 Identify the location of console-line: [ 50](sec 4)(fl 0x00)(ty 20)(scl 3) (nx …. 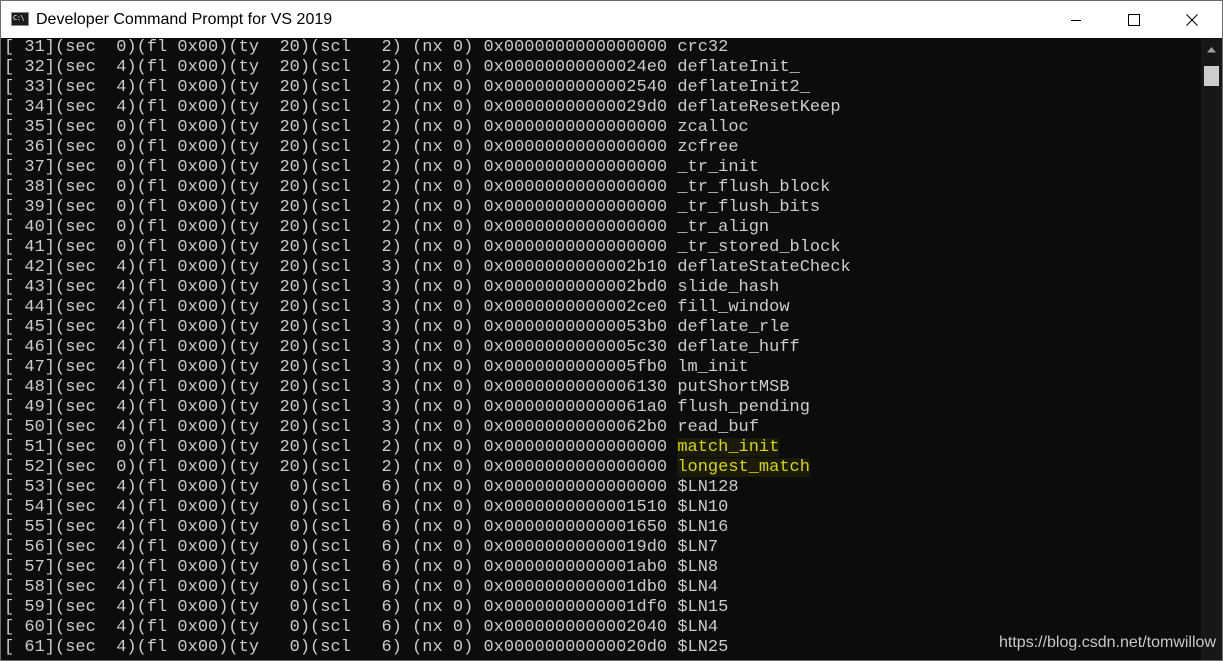
(381, 428).